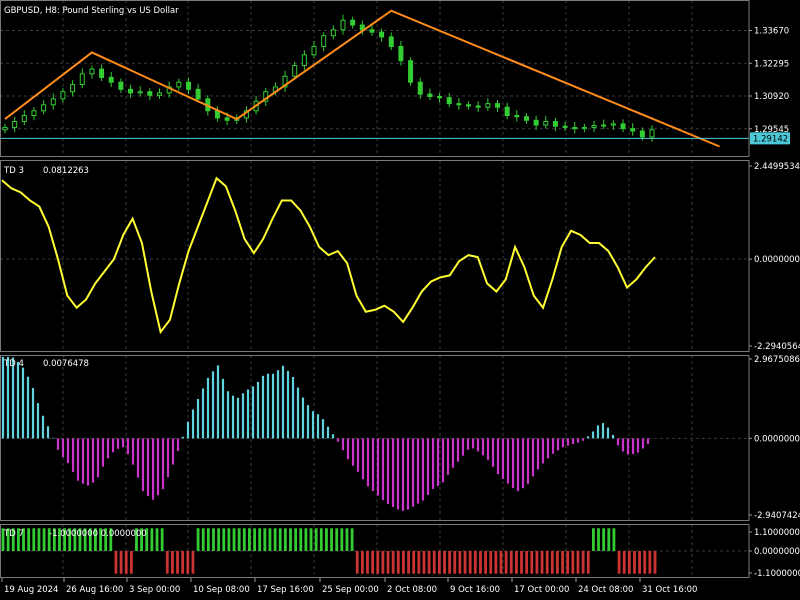 The height and width of the screenshot is (600, 800). What do you see at coordinates (777, 347) in the screenshot?
I see `y-tick-label: -2.2940564` at bounding box center [777, 347].